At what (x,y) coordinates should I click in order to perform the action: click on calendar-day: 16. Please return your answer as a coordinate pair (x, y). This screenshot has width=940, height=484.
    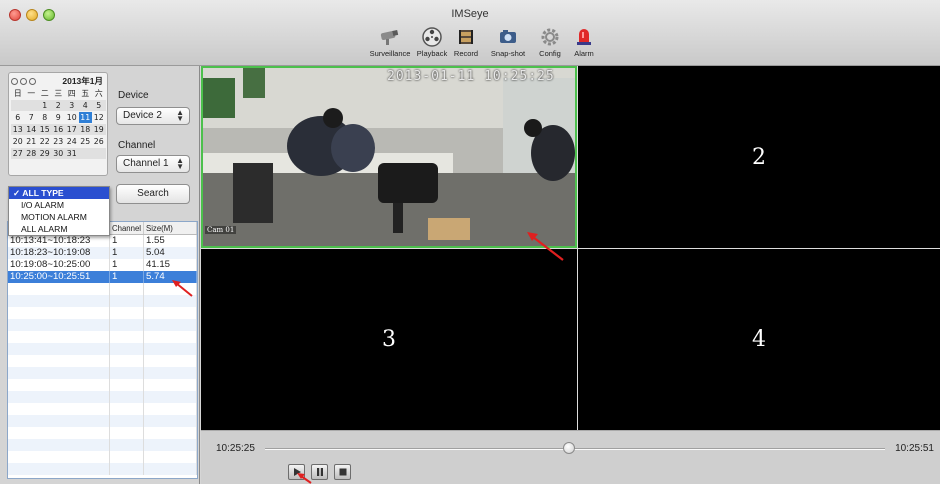
    Looking at the image, I should click on (58, 129).